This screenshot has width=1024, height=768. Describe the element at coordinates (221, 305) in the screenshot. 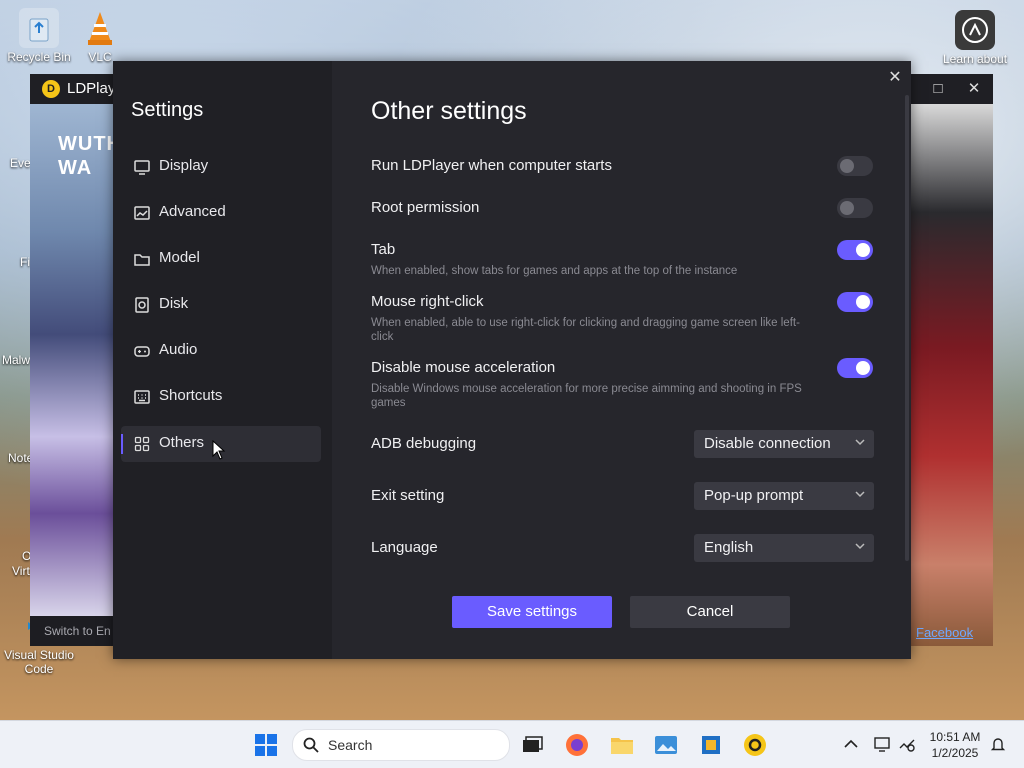

I see `nav-item-disk: Disk` at that location.